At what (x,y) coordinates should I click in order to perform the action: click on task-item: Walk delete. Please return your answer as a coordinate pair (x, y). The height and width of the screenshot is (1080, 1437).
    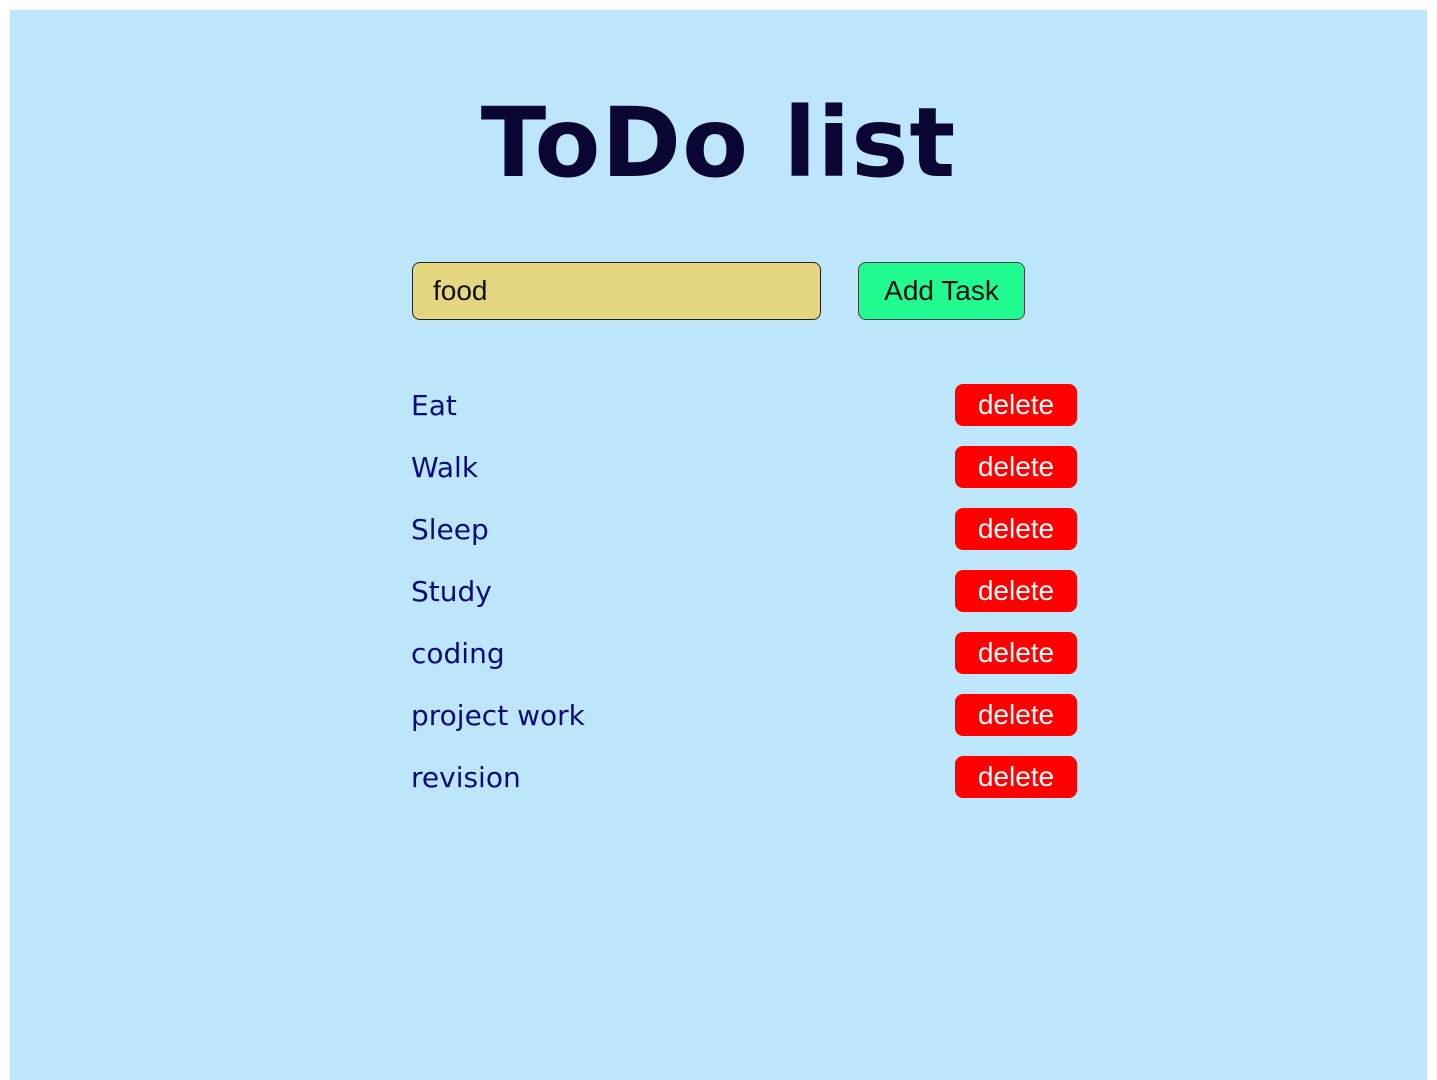
    Looking at the image, I should click on (743, 477).